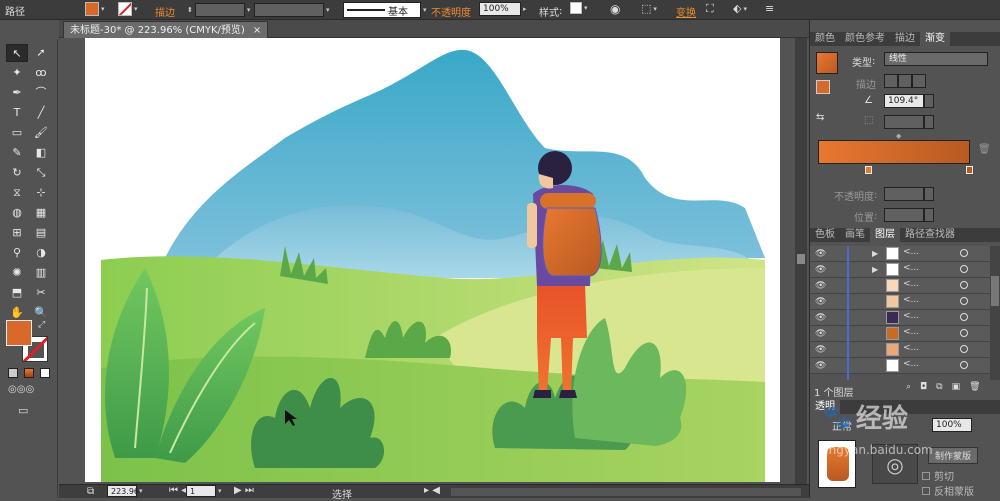 This screenshot has height=501, width=1000. I want to click on stop-opacity-field, so click(909, 194).